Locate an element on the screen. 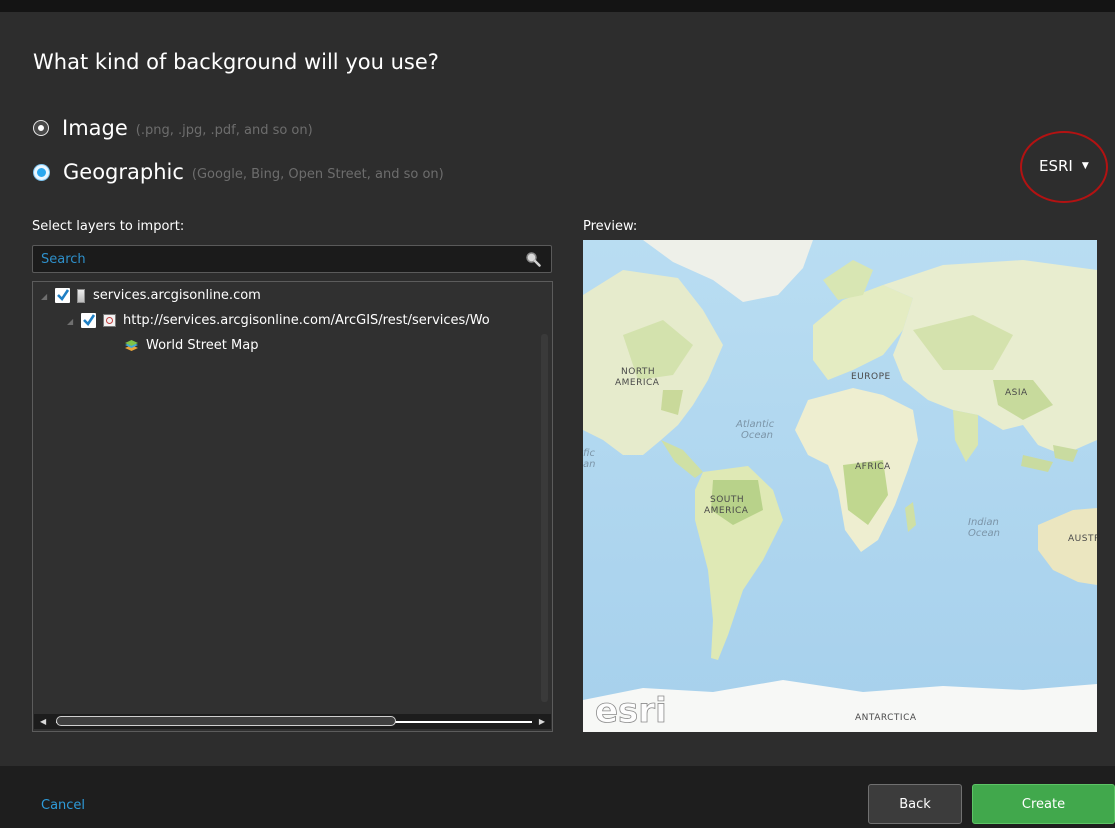 This screenshot has width=1115, height=828. label-antarctica: ANTARCTICA is located at coordinates (886, 718).